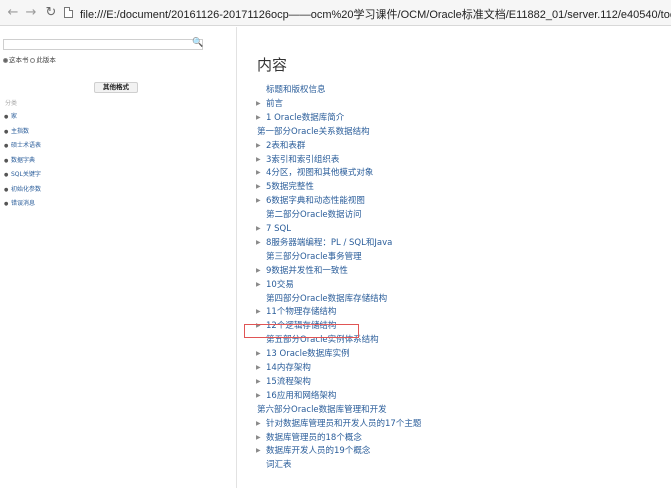 The width and height of the screenshot is (671, 488). I want to click on toc-item-label: 14内存架构, so click(288, 368).